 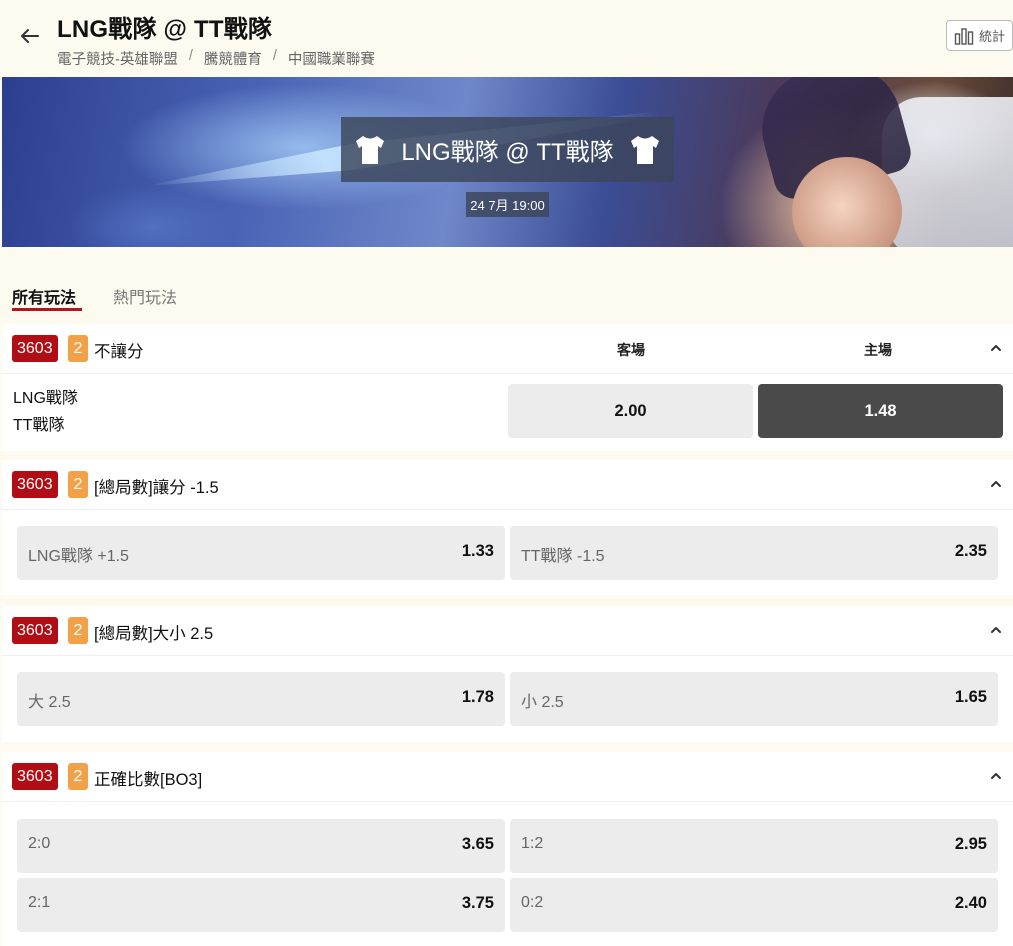 What do you see at coordinates (631, 350) in the screenshot?
I see `column-label-away: 客場` at bounding box center [631, 350].